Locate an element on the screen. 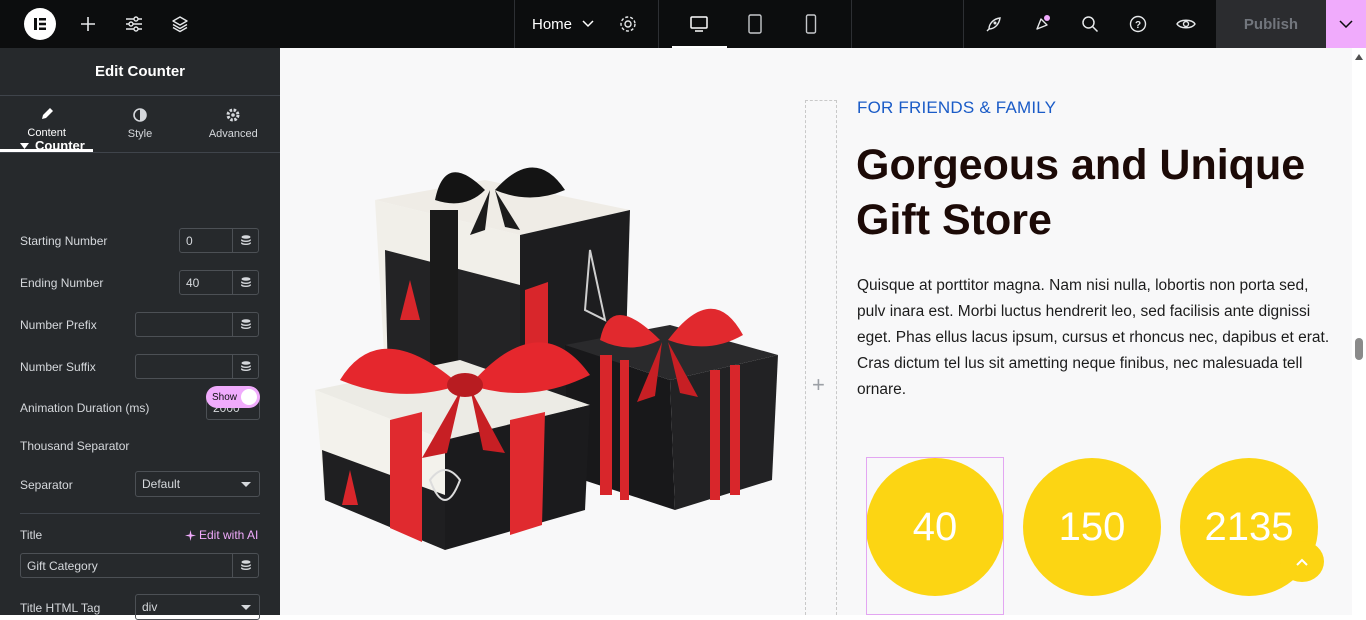  search-icon is located at coordinates (1090, 24).